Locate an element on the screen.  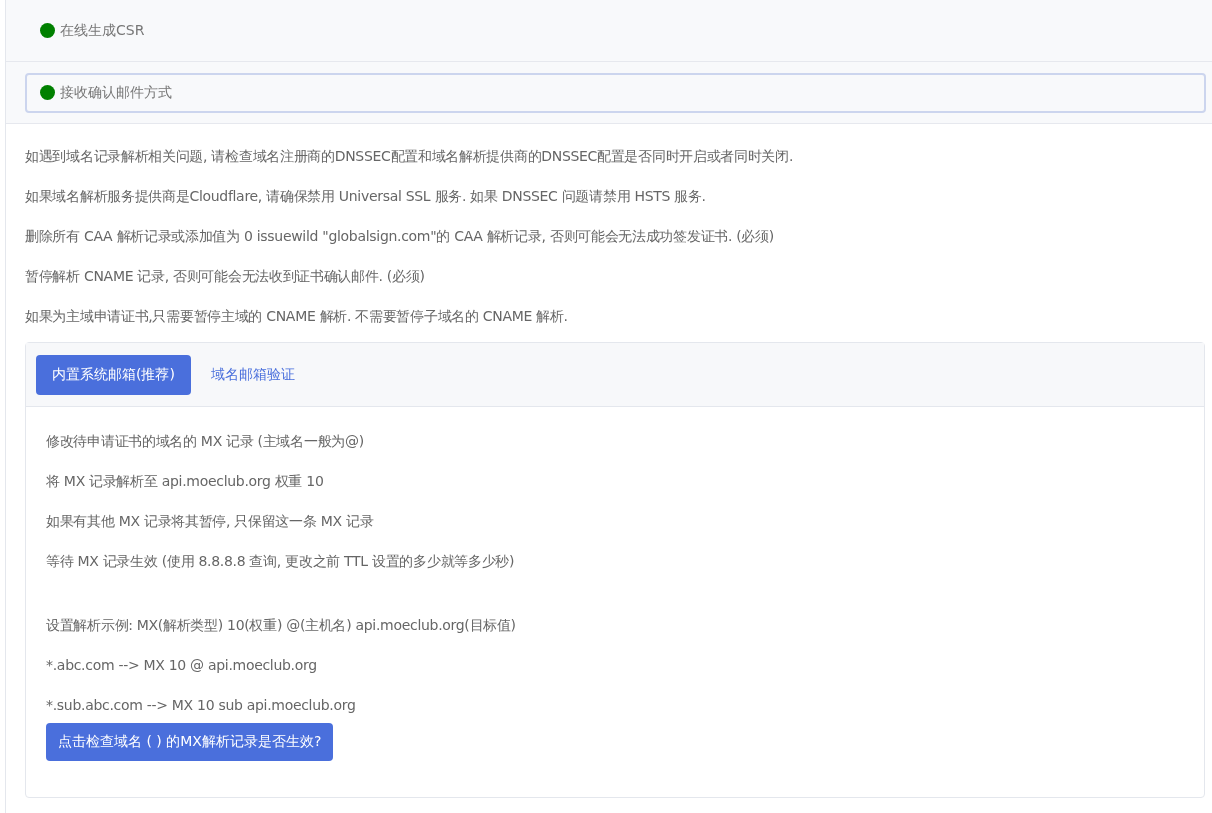
tab: 内置系统邮箱(推荐) is located at coordinates (113, 374).